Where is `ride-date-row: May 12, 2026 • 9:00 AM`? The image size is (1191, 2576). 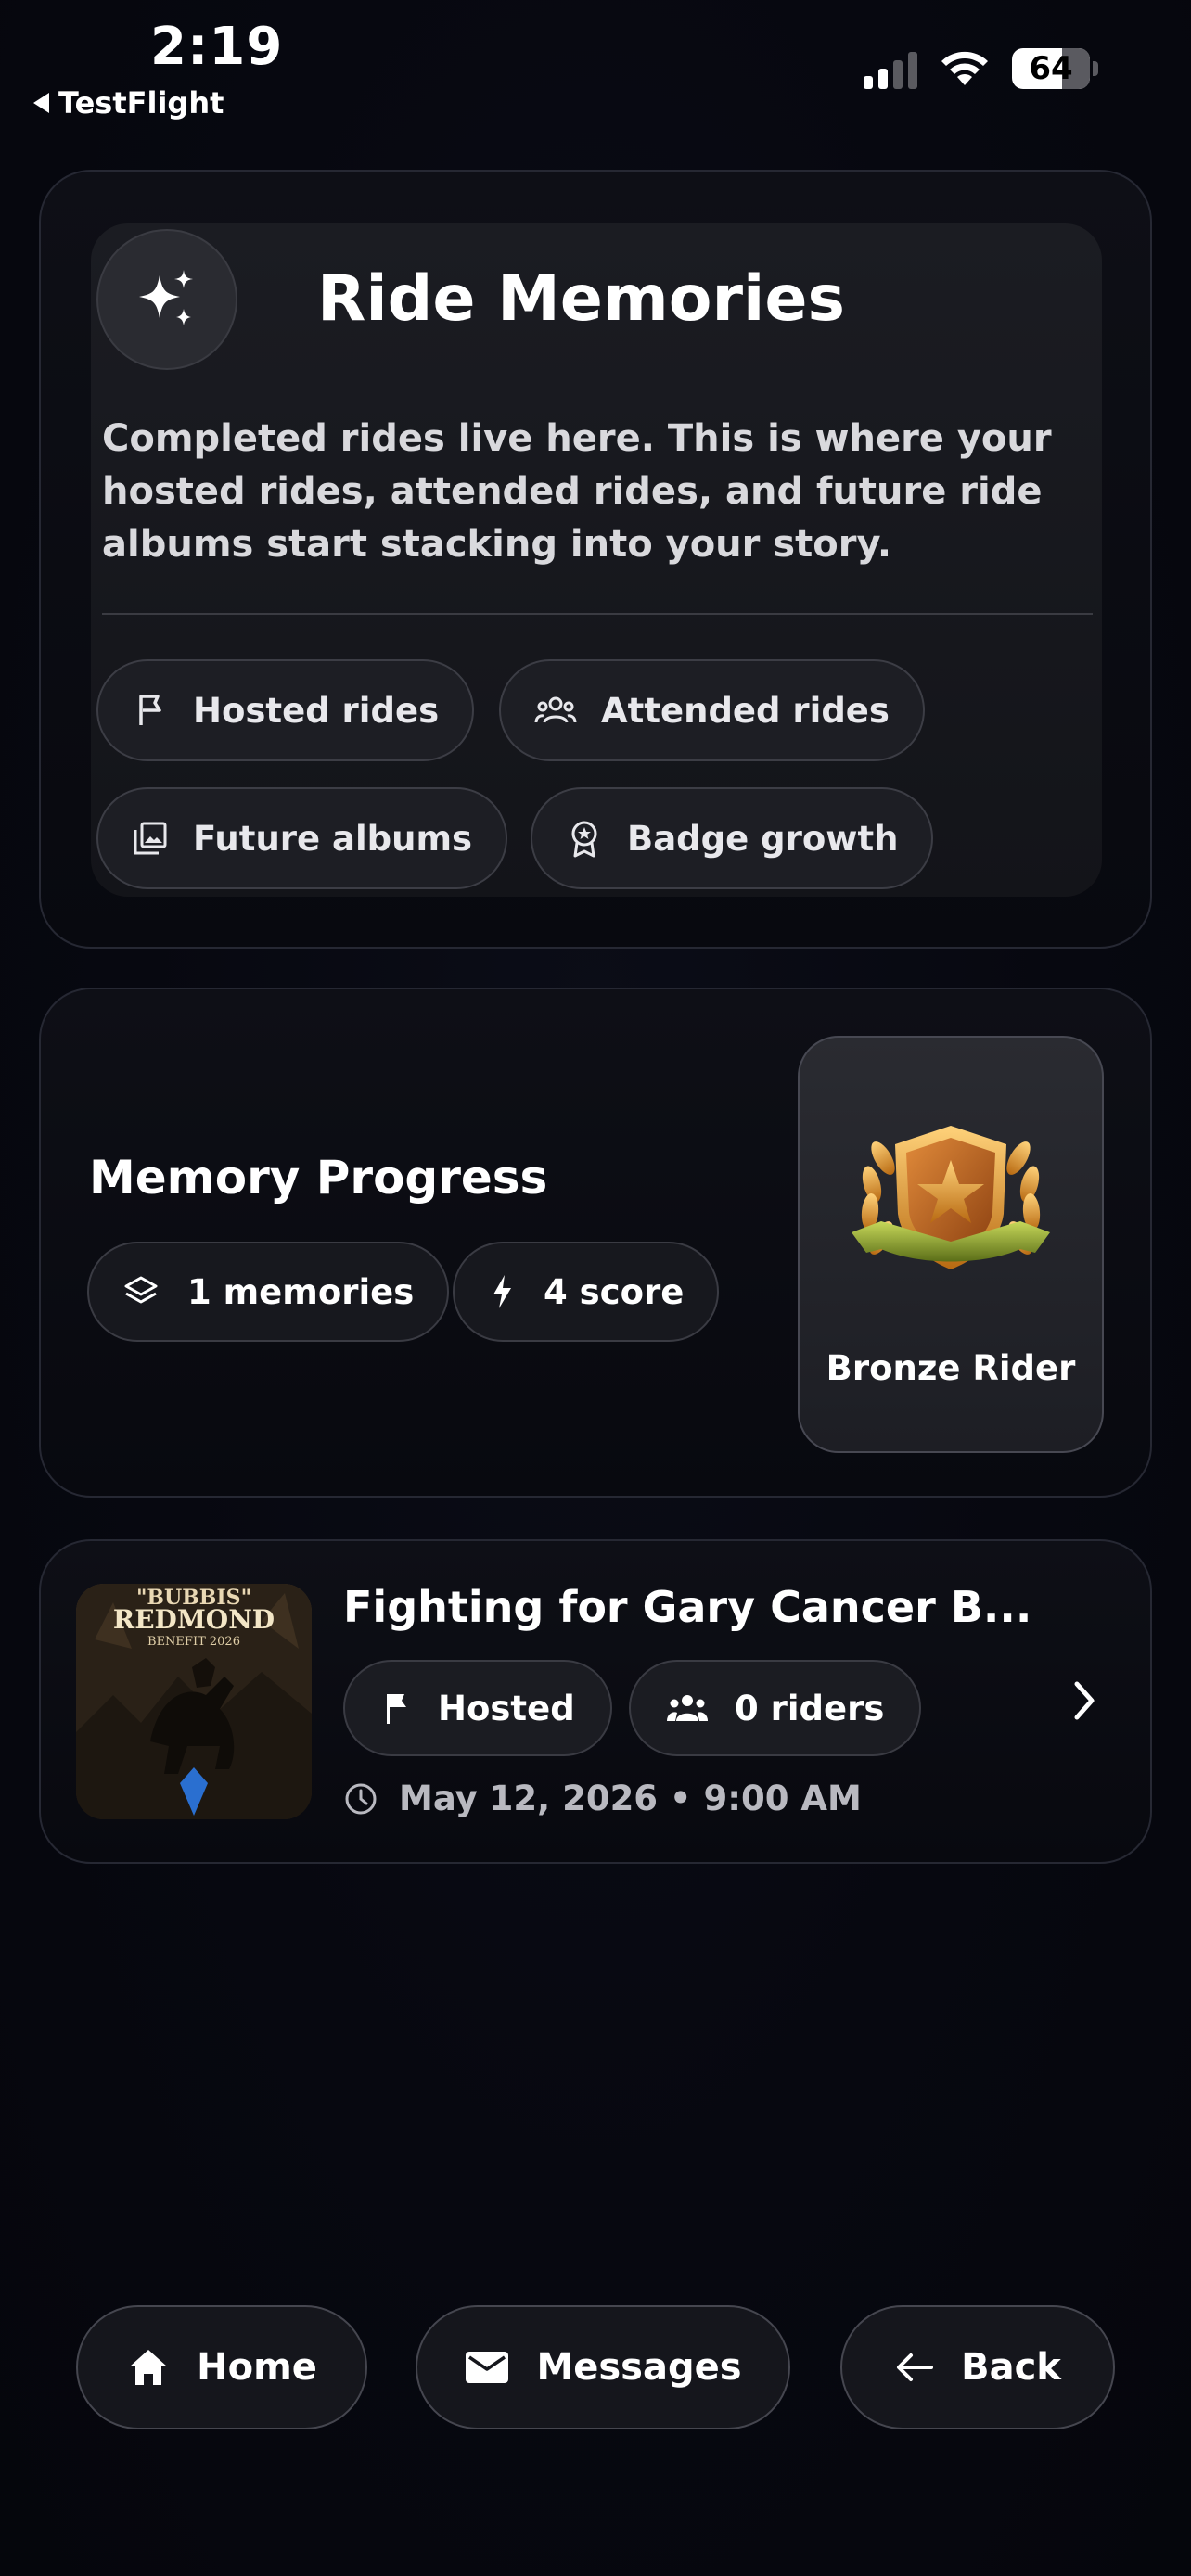
ride-date-row: May 12, 2026 • 9:00 AM is located at coordinates (602, 1799).